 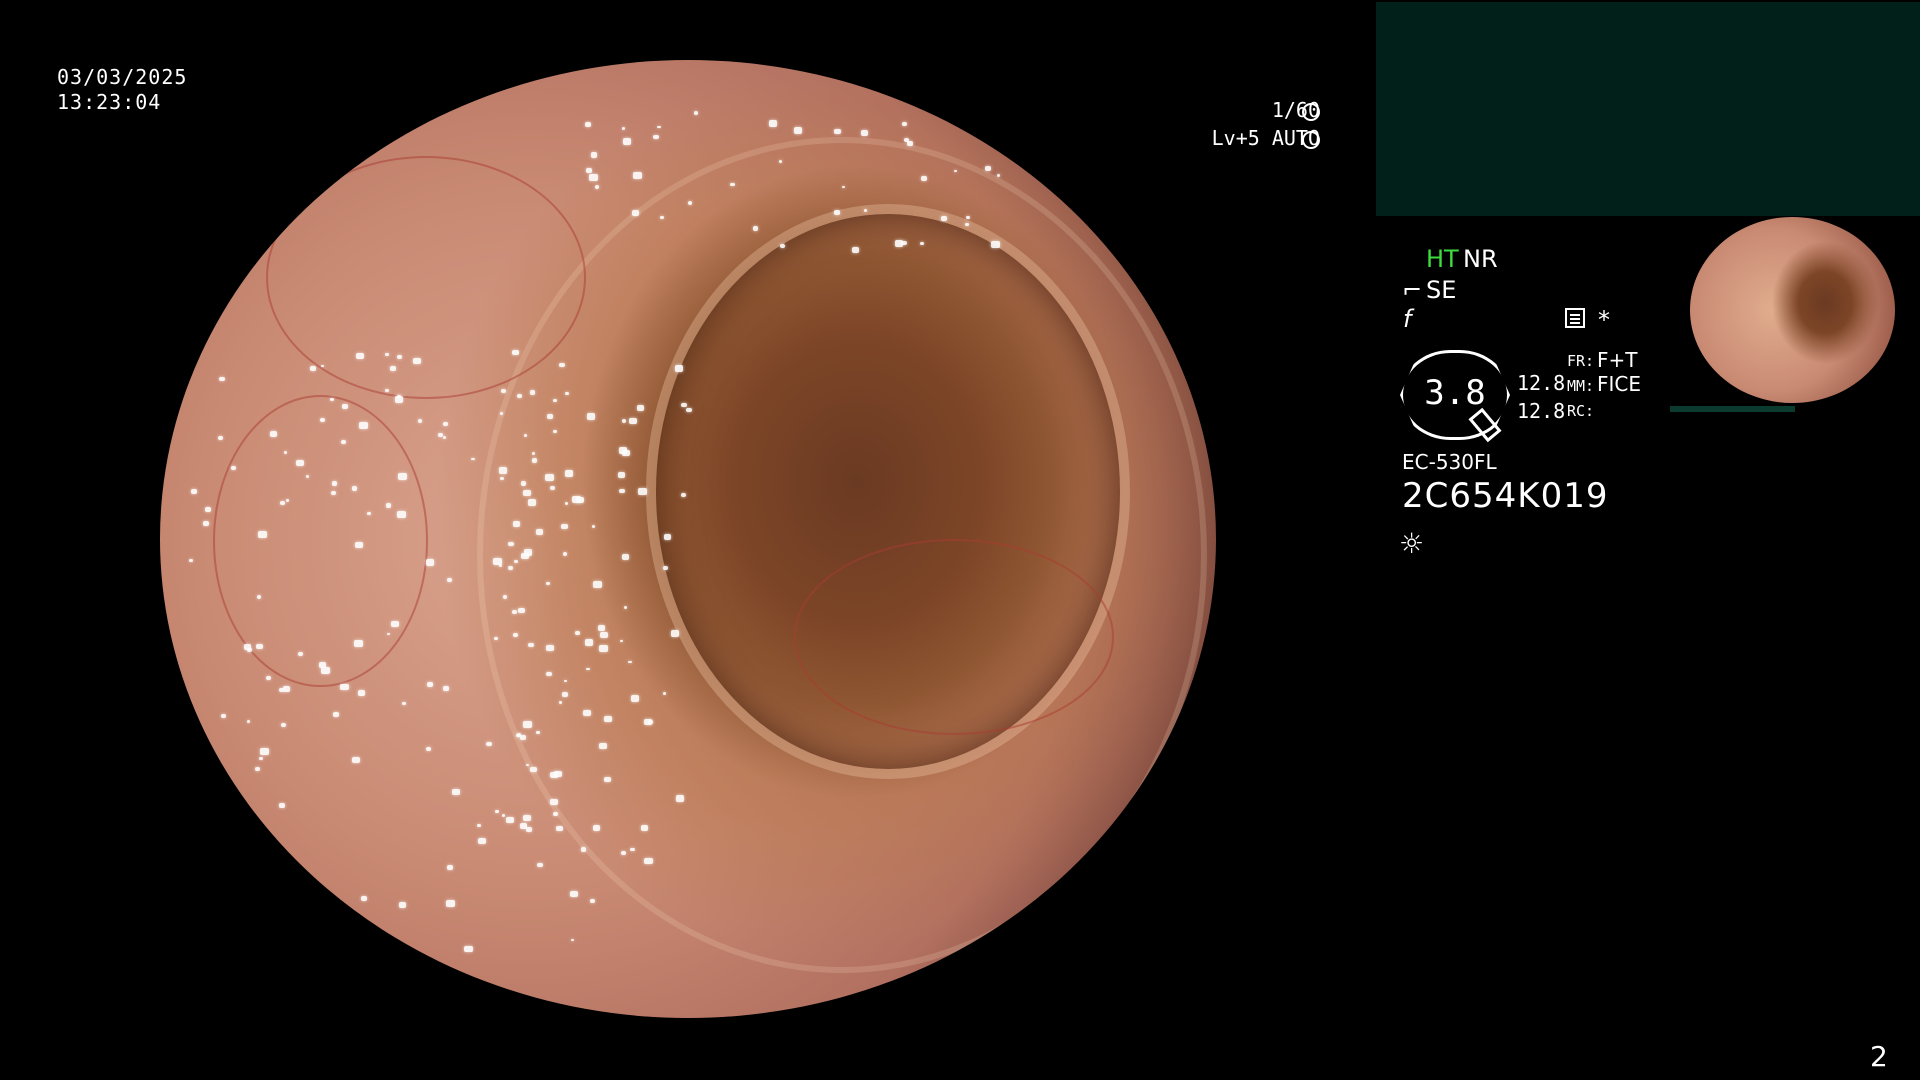 I want to click on ht-indicator: HT, so click(x=1442, y=259).